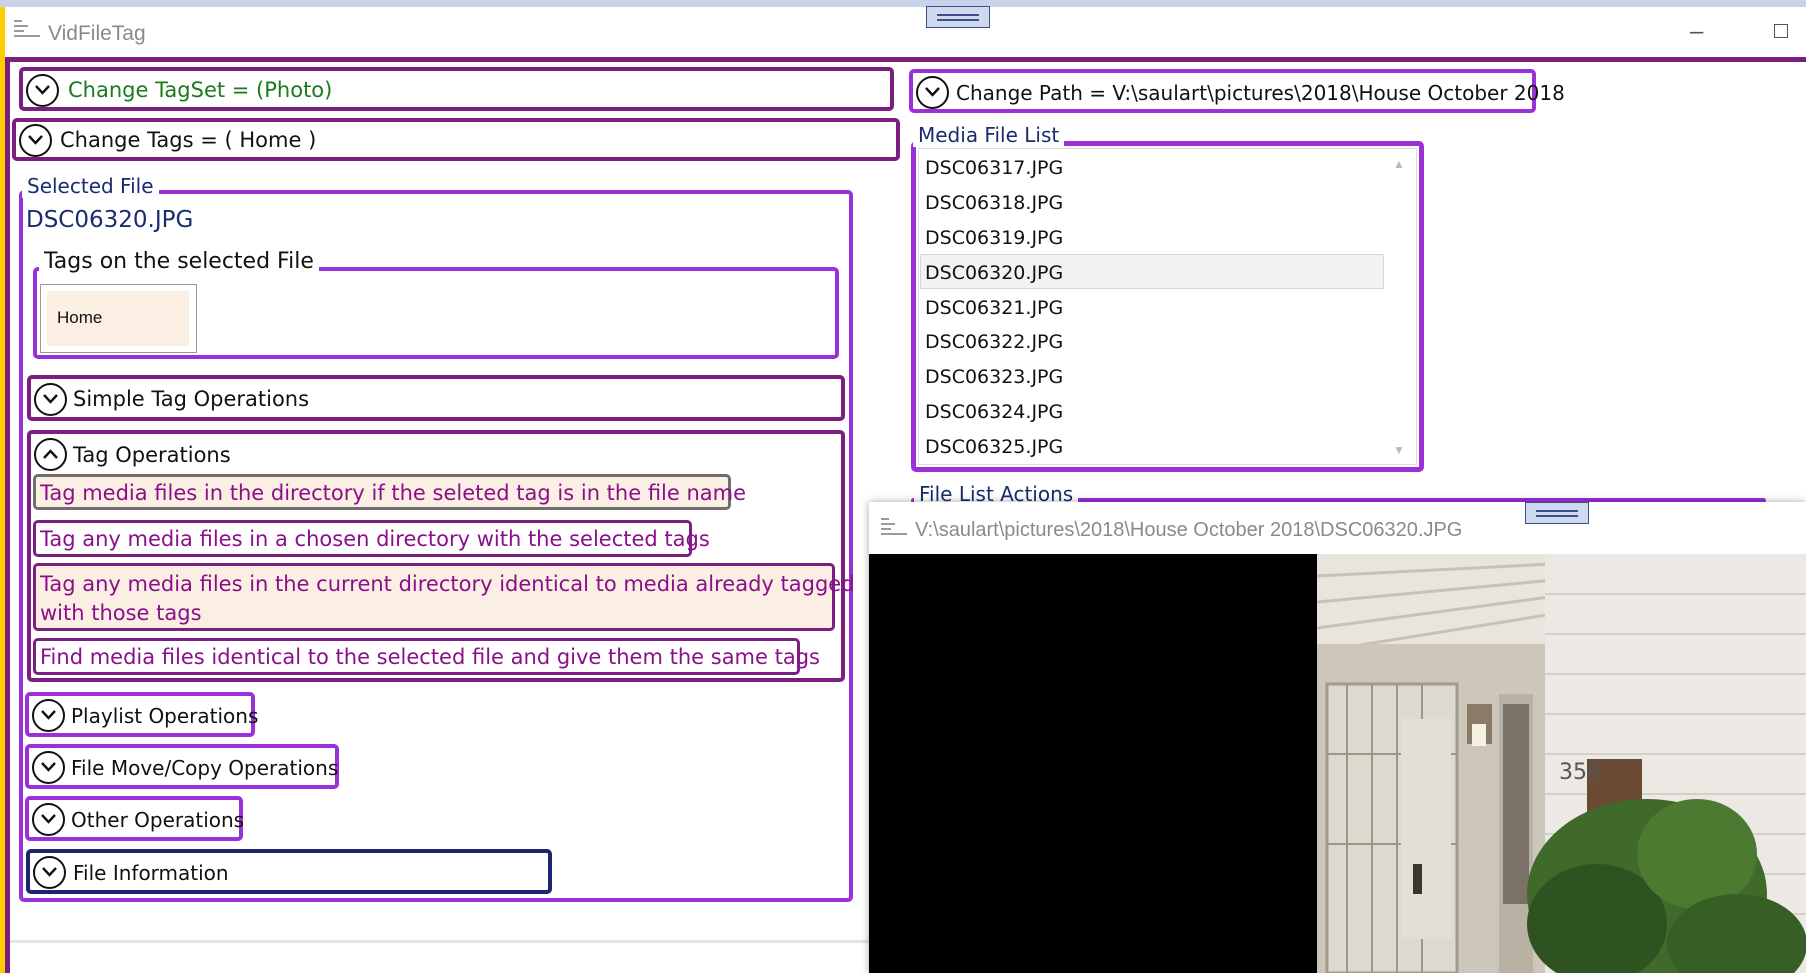  I want to click on list-item: DSC06324.JPG, so click(994, 412).